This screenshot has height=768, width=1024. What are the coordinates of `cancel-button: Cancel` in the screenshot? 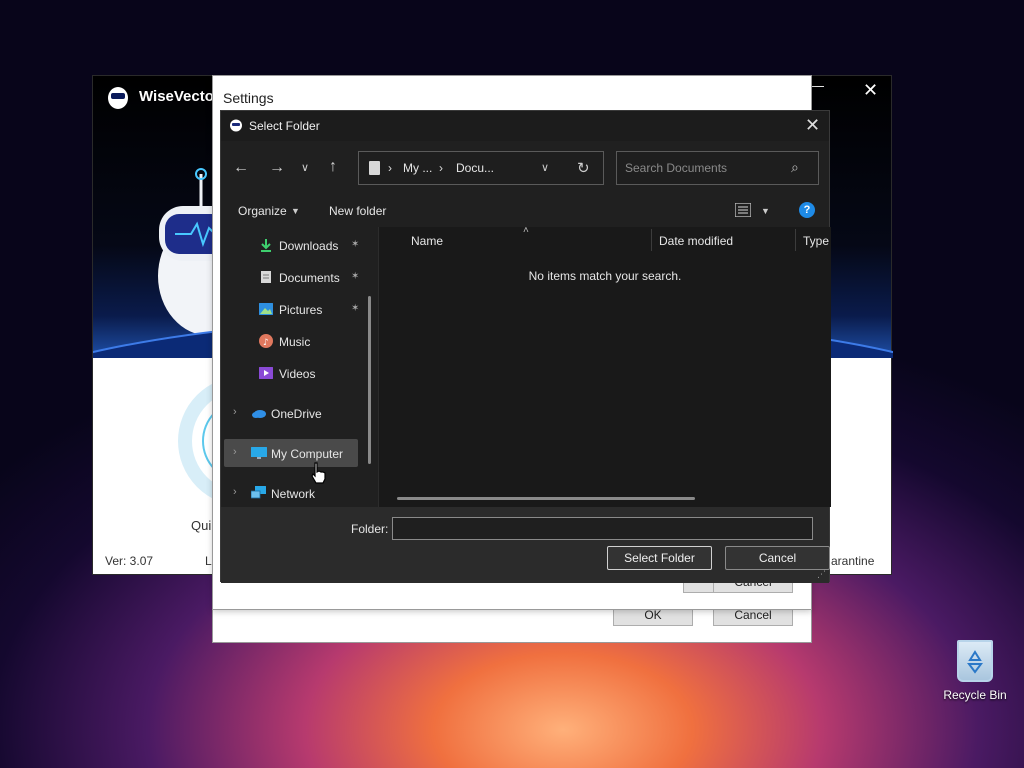 It's located at (777, 558).